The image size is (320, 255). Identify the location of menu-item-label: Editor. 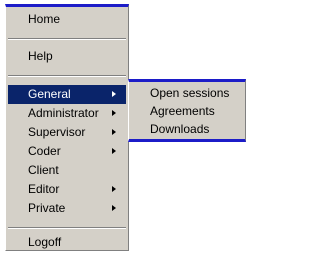
(44, 189).